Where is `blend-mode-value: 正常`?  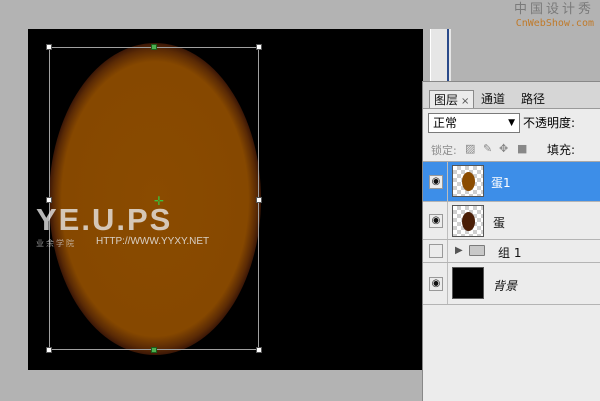
blend-mode-value: 正常 is located at coordinates (445, 123).